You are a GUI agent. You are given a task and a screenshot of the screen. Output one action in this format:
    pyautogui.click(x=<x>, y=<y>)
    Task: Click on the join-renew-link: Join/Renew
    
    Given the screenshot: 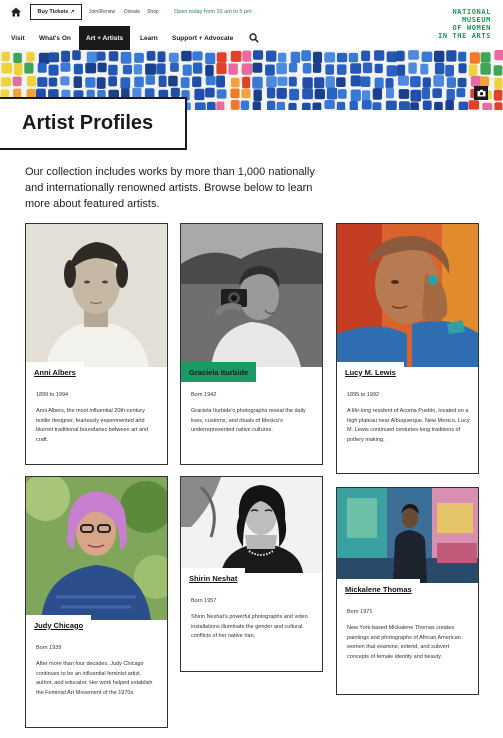 What is the action you would take?
    pyautogui.click(x=102, y=12)
    